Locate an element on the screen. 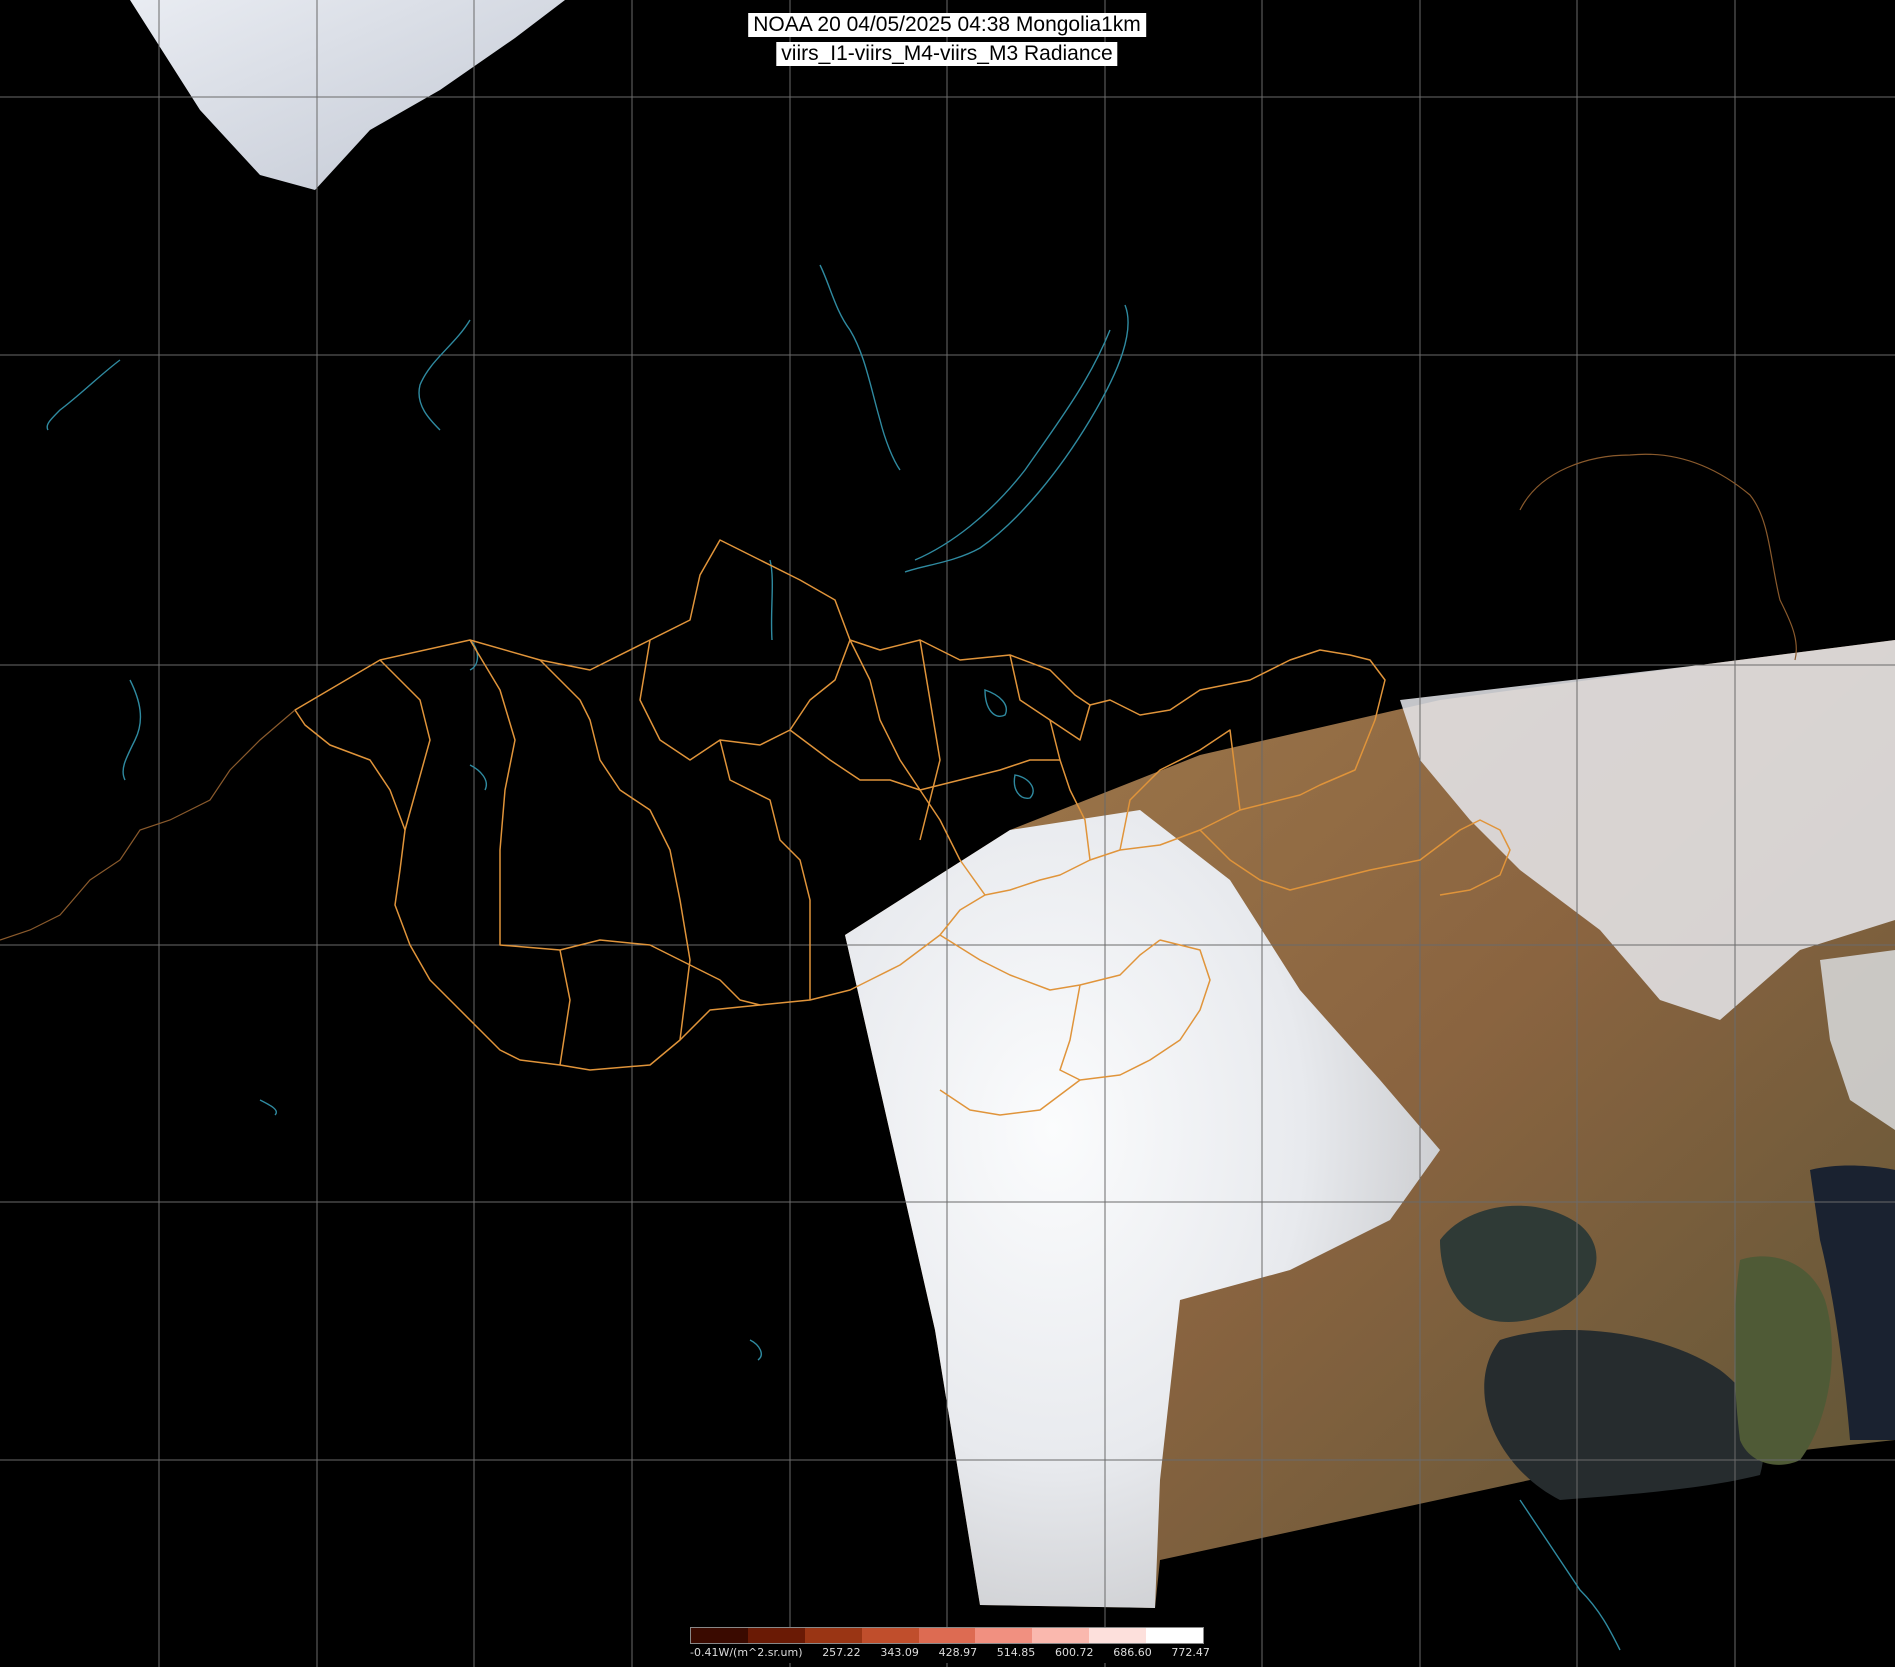 The image size is (1895, 1667). river-north is located at coordinates (860, 367).